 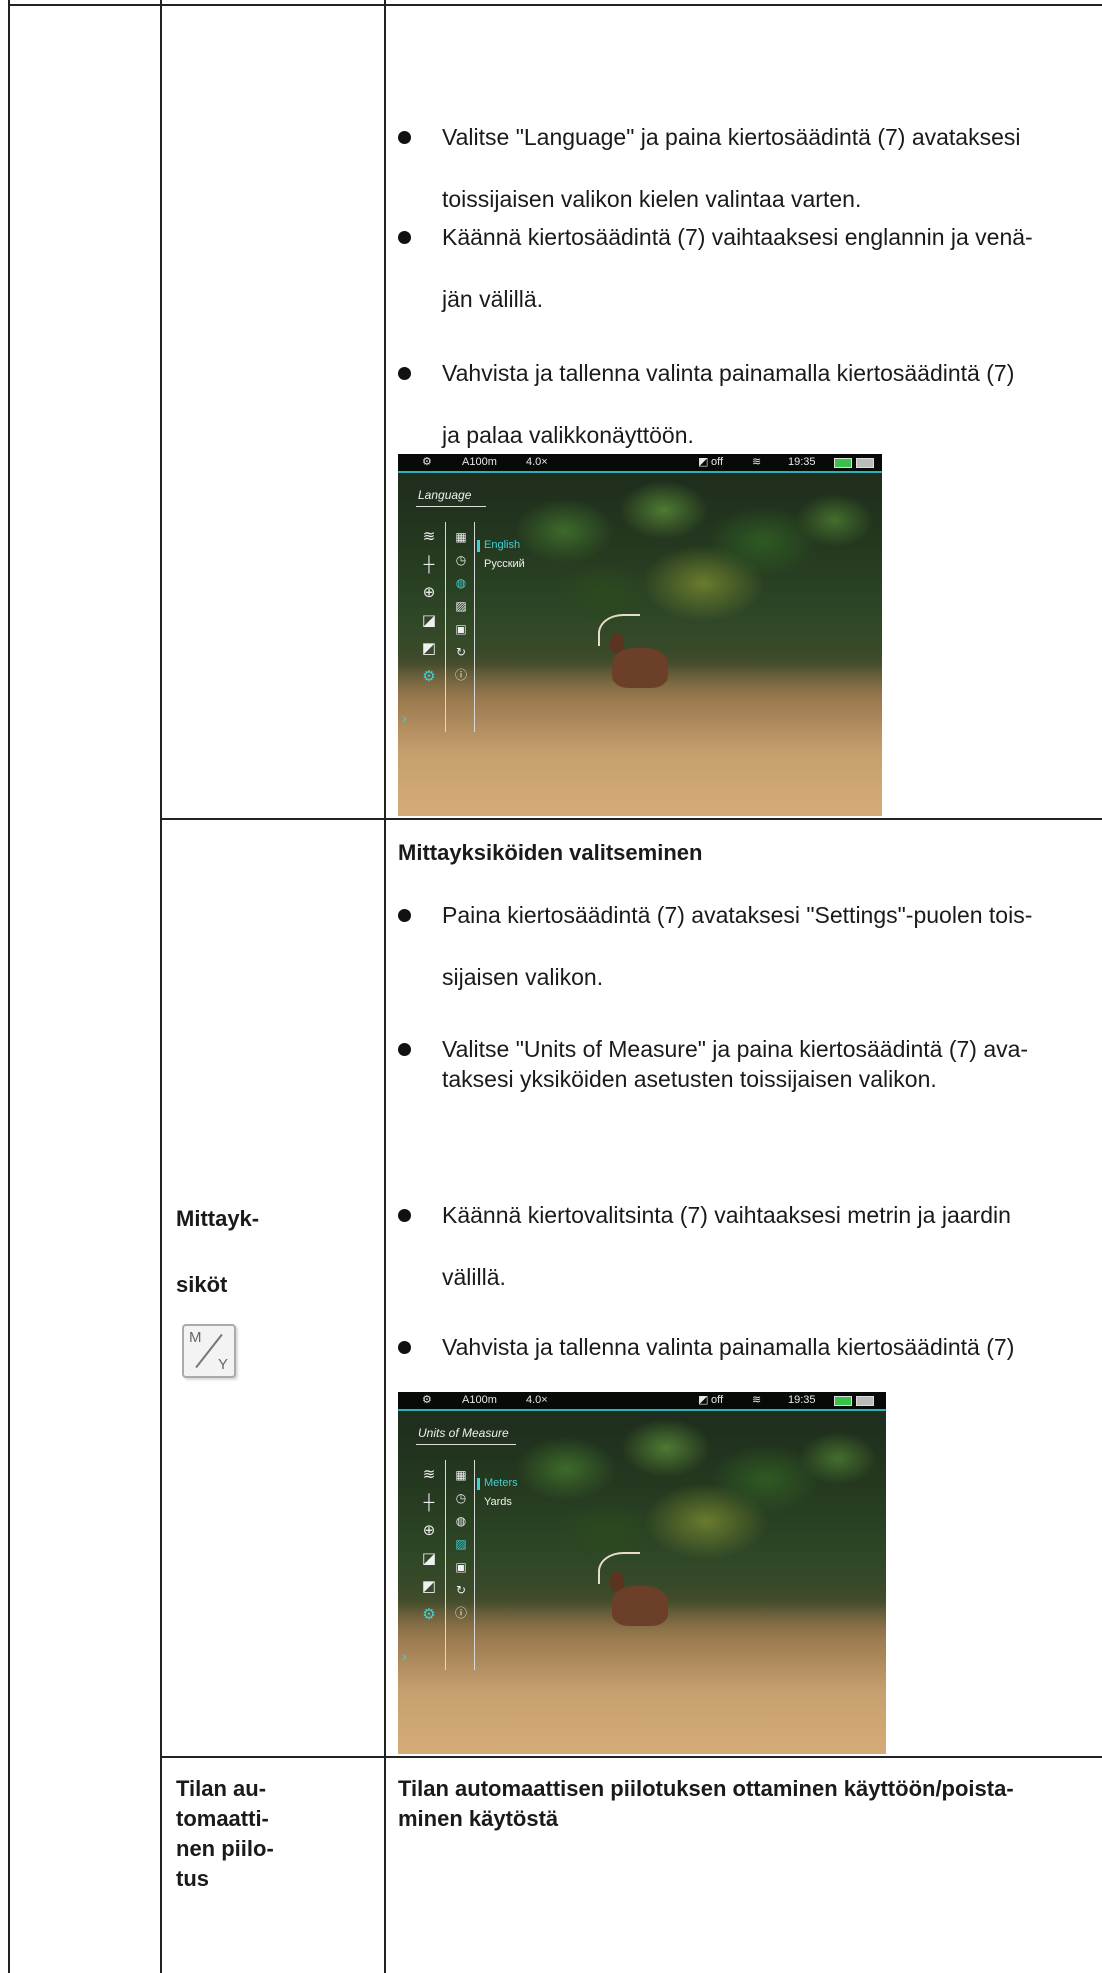 What do you see at coordinates (445, 627) in the screenshot?
I see `menu-divider` at bounding box center [445, 627].